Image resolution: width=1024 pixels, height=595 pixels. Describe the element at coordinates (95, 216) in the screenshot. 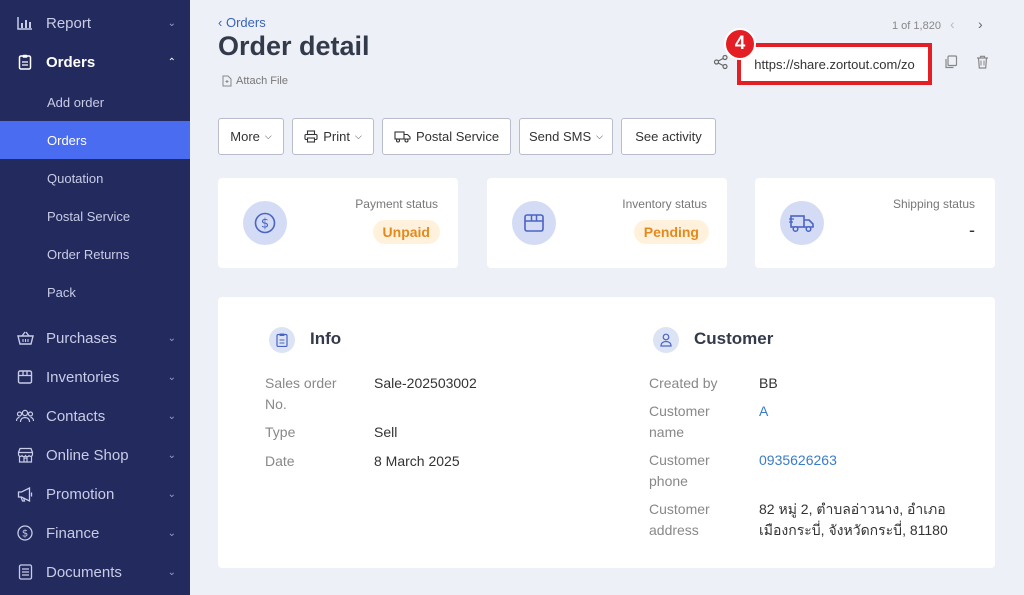

I see `sidebar-item-postal-service: Postal Service` at that location.